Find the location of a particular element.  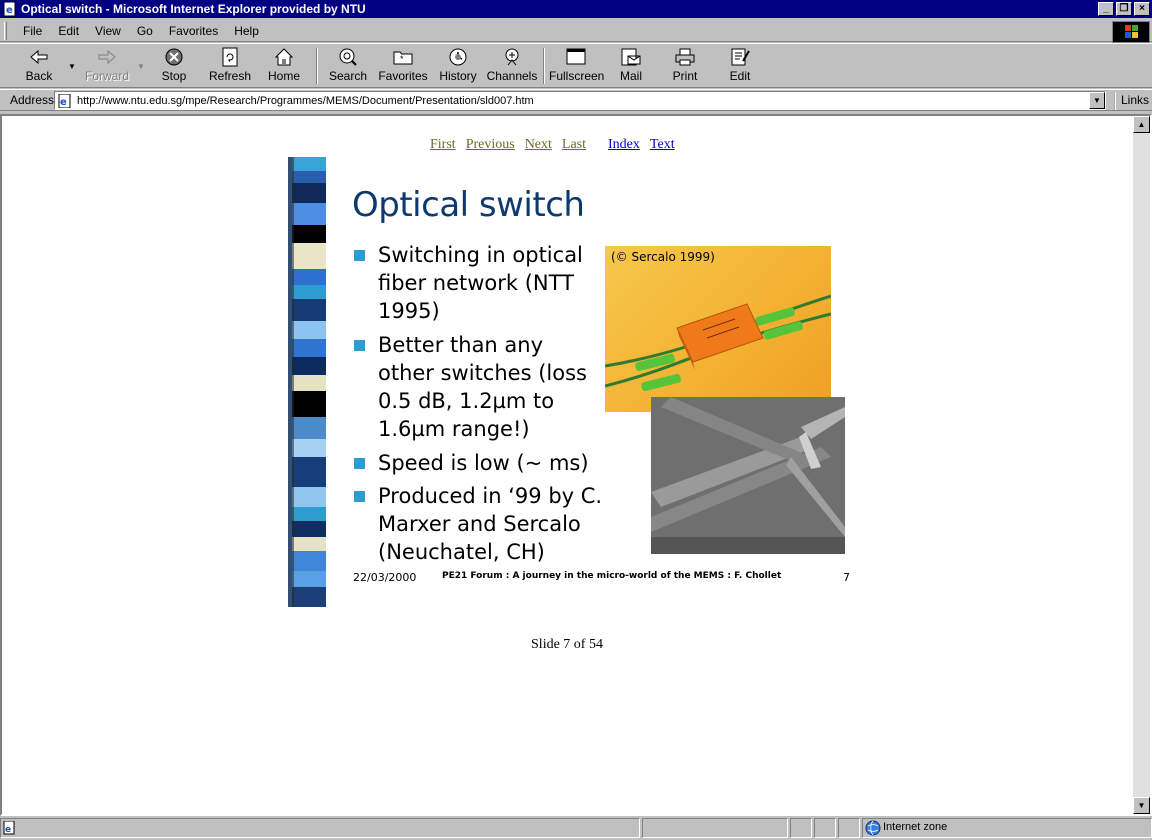

menu-bar: File Edit View Go Favorites Help is located at coordinates (576, 31).